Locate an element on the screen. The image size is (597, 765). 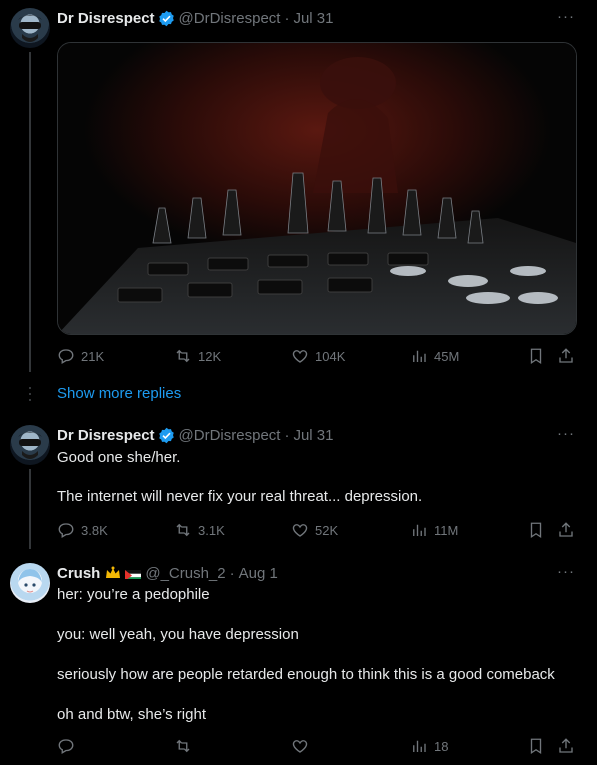
crown-emoji-icon is located at coordinates (113, 572).